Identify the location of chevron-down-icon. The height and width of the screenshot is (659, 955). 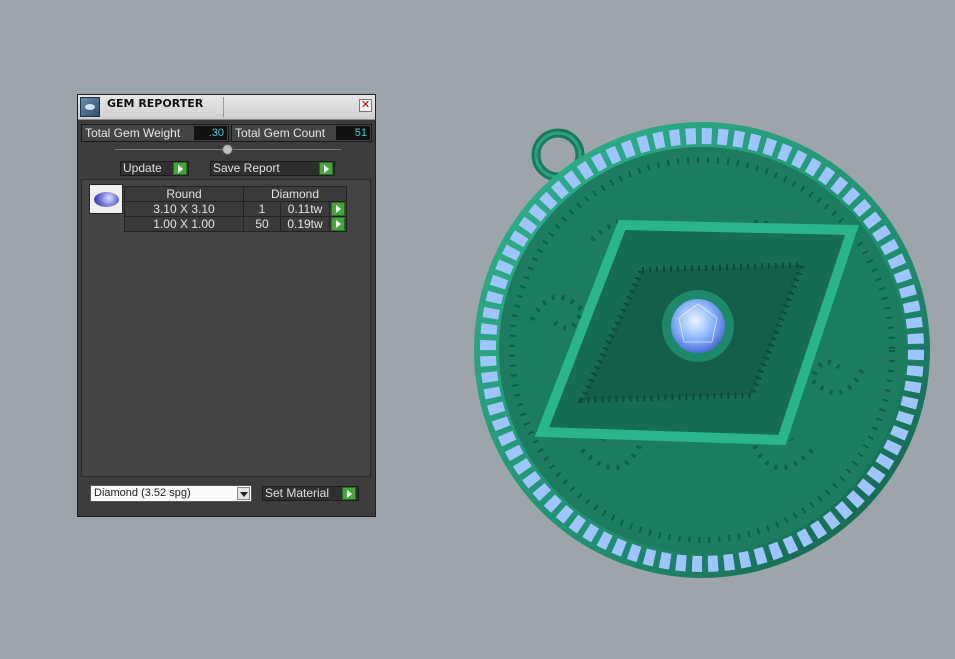
(243, 493).